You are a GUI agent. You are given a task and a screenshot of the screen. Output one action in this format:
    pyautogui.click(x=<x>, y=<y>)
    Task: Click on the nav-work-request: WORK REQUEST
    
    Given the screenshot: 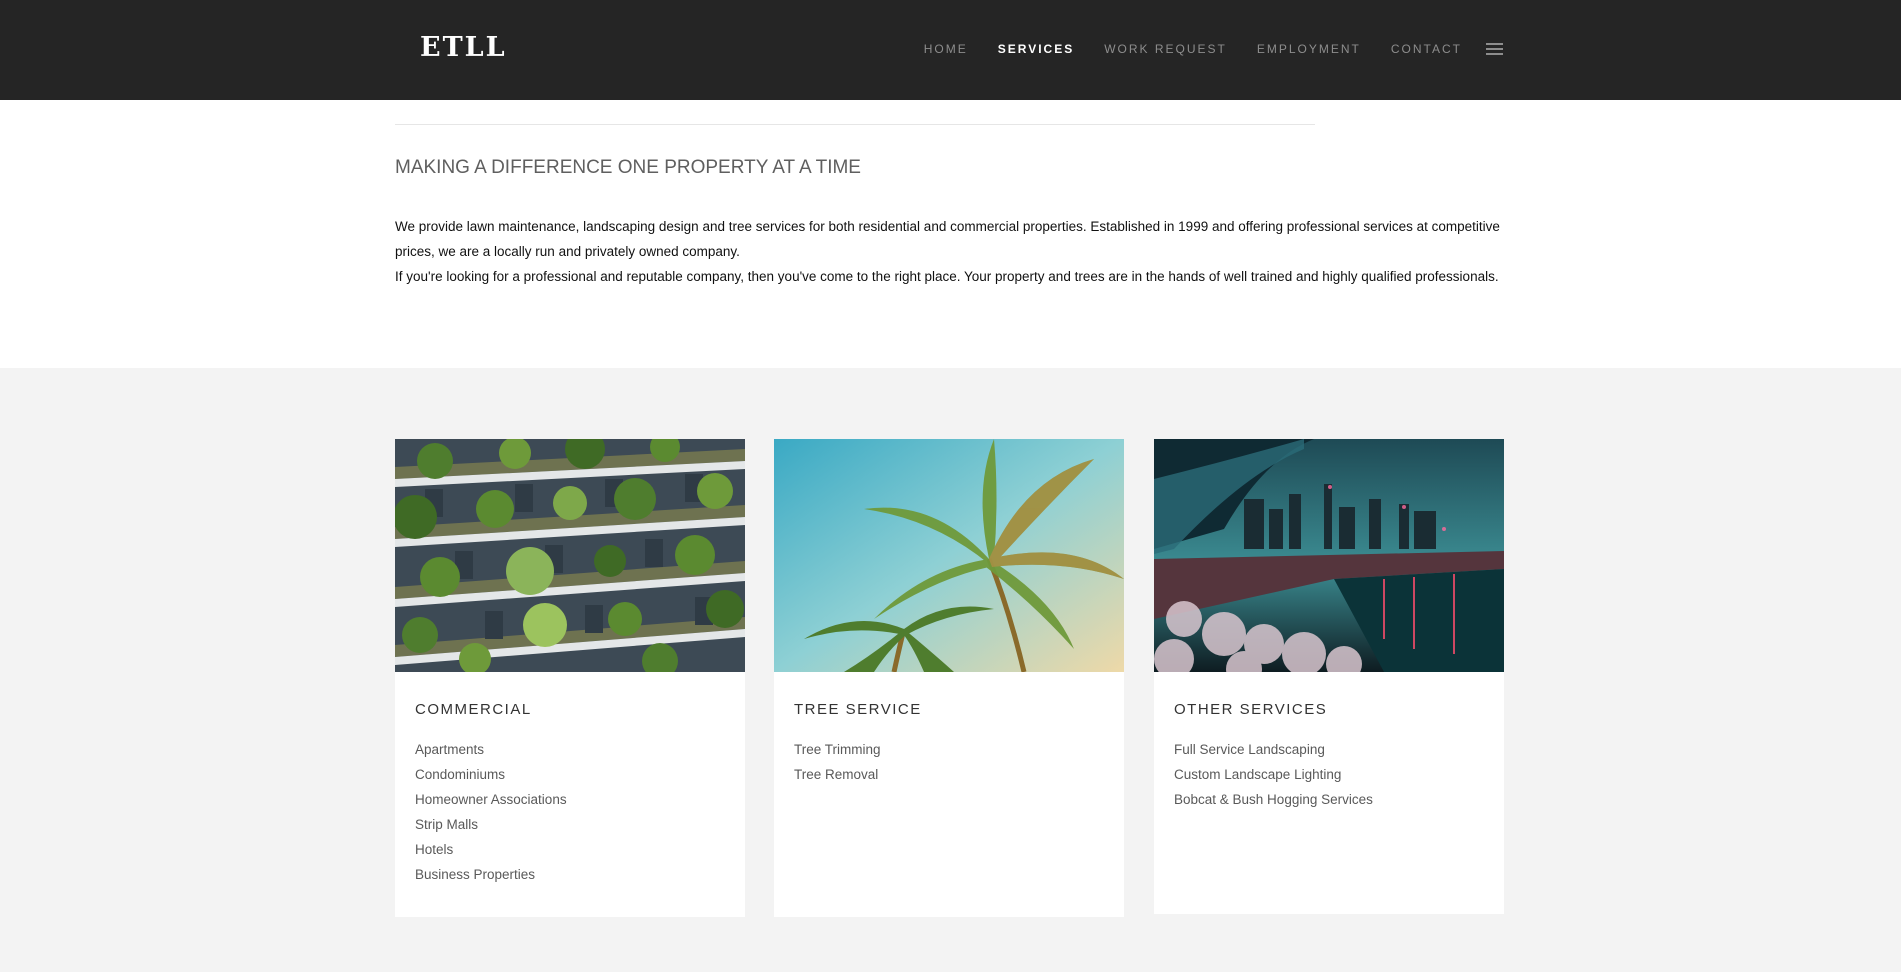 What is the action you would take?
    pyautogui.click(x=1165, y=49)
    